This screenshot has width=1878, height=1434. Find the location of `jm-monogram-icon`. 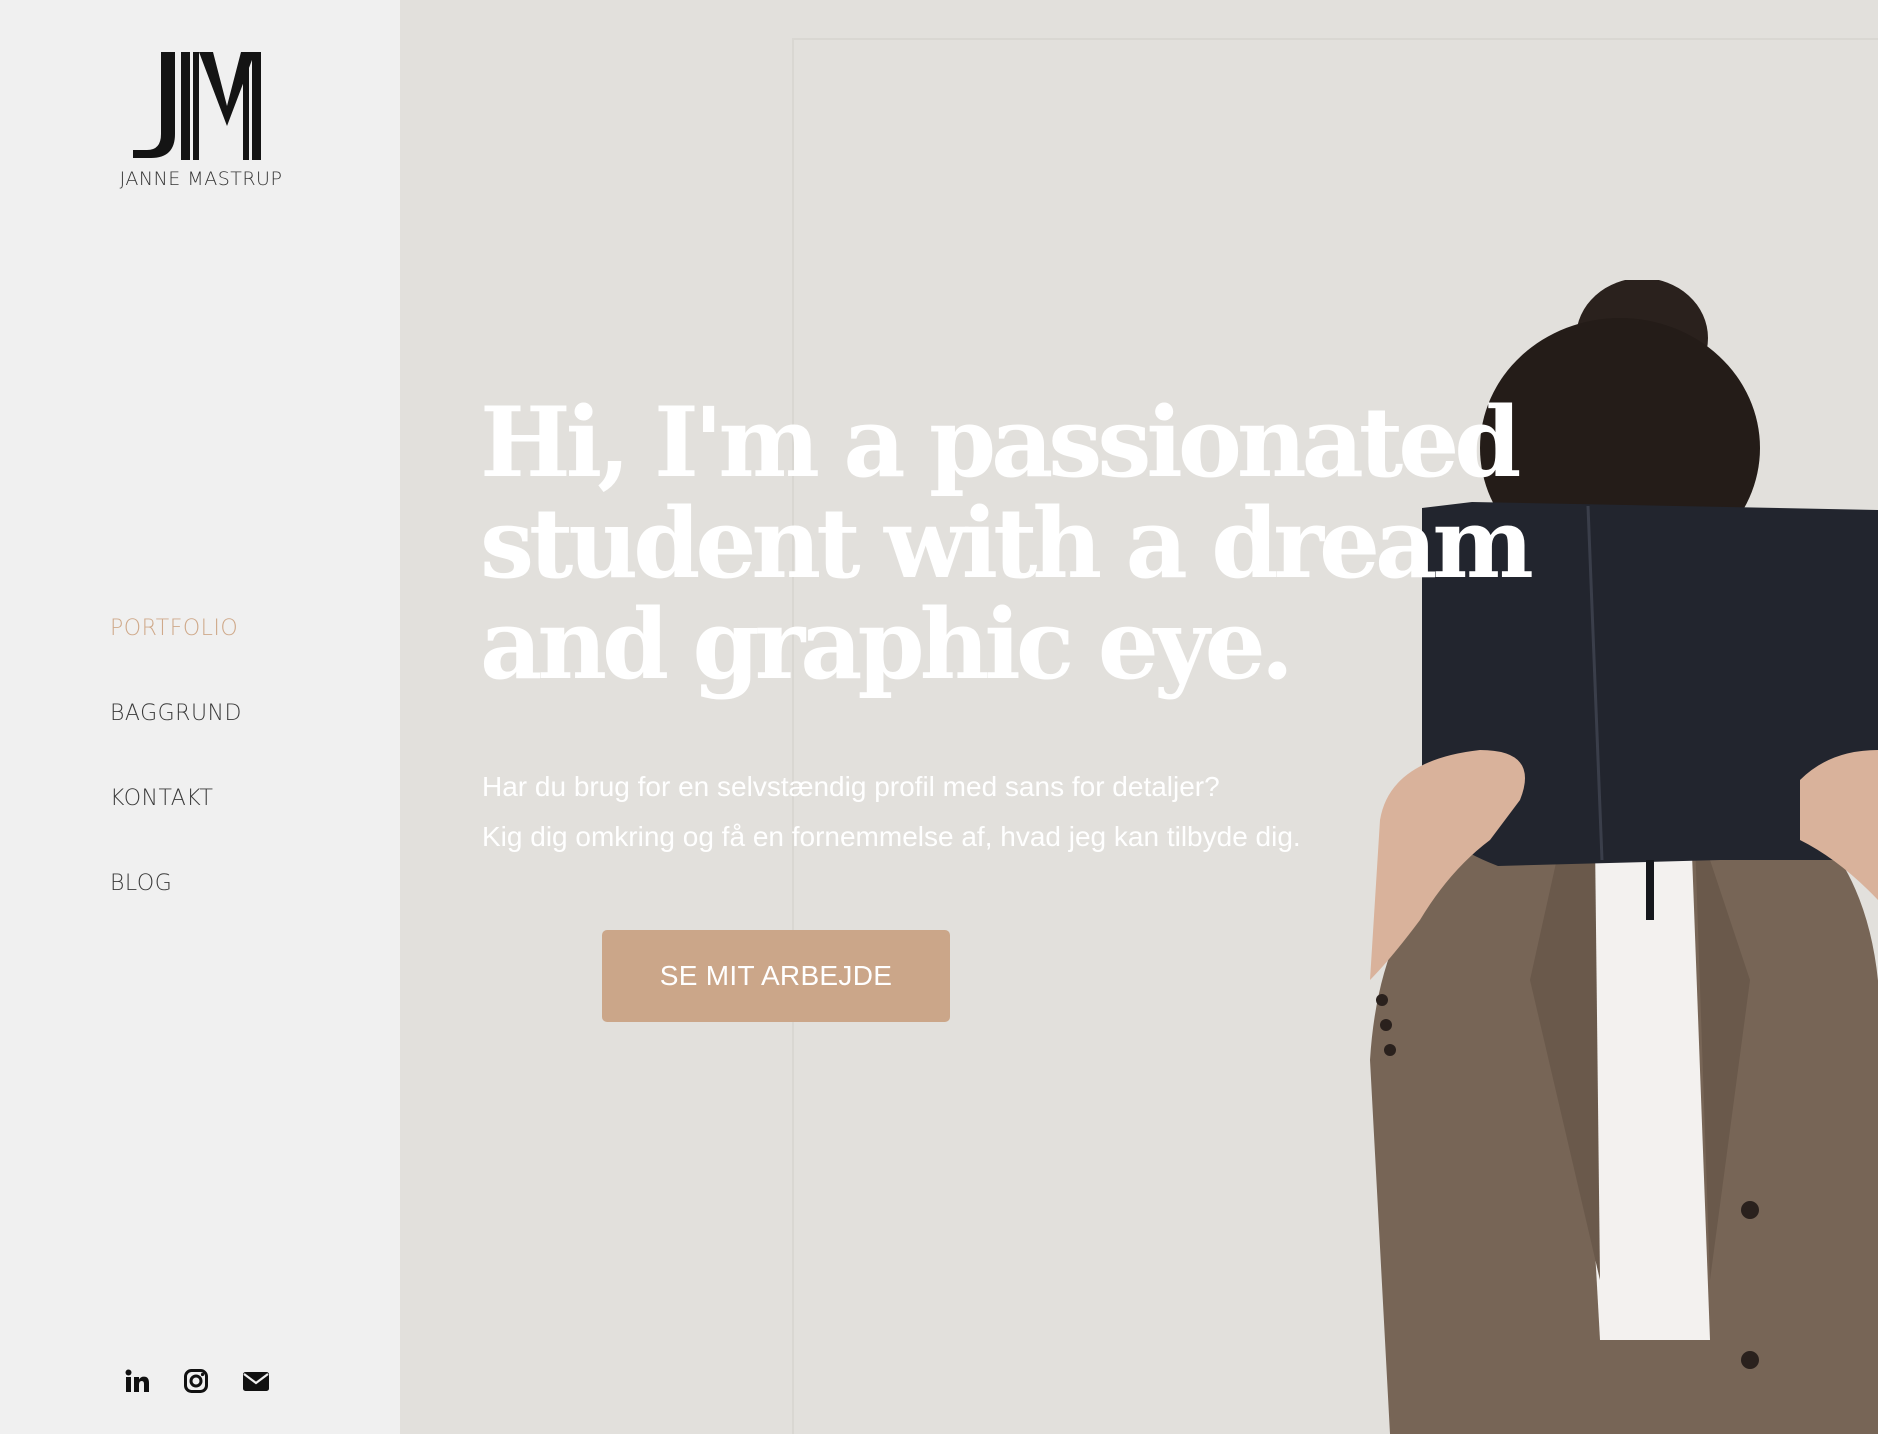

jm-monogram-icon is located at coordinates (197, 106).